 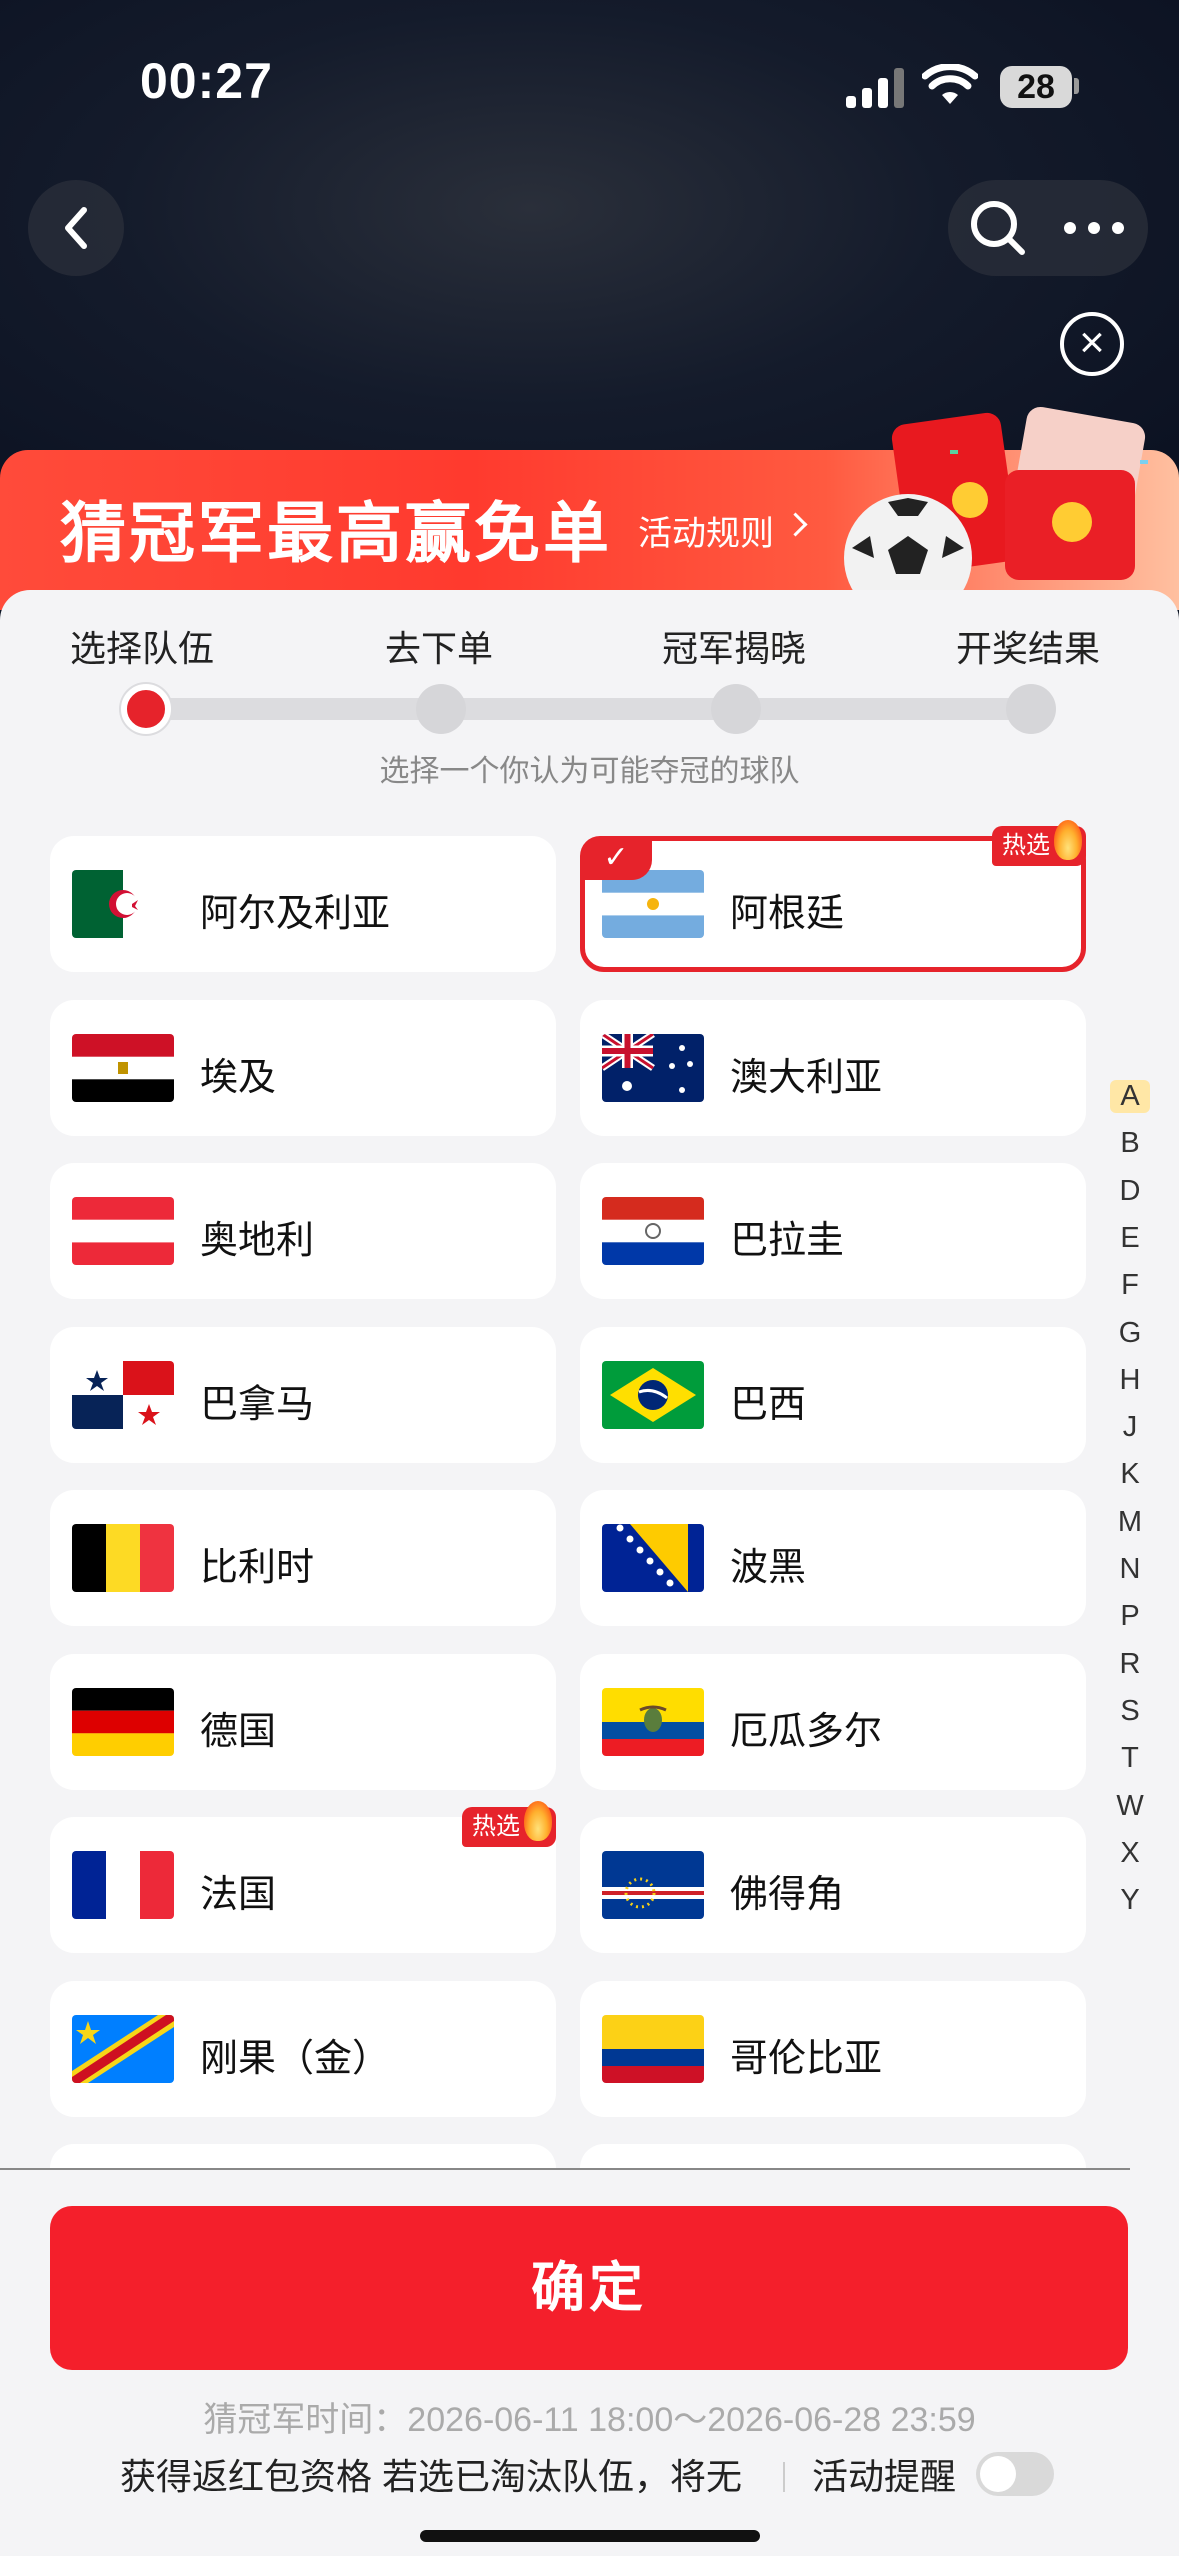 I want to click on team-name: 德国, so click(x=238, y=1731).